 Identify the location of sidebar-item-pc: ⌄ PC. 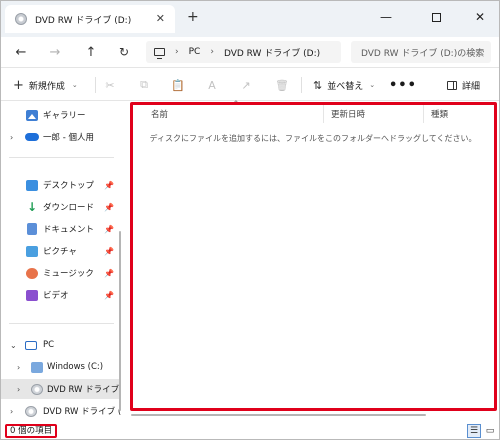
(61, 345).